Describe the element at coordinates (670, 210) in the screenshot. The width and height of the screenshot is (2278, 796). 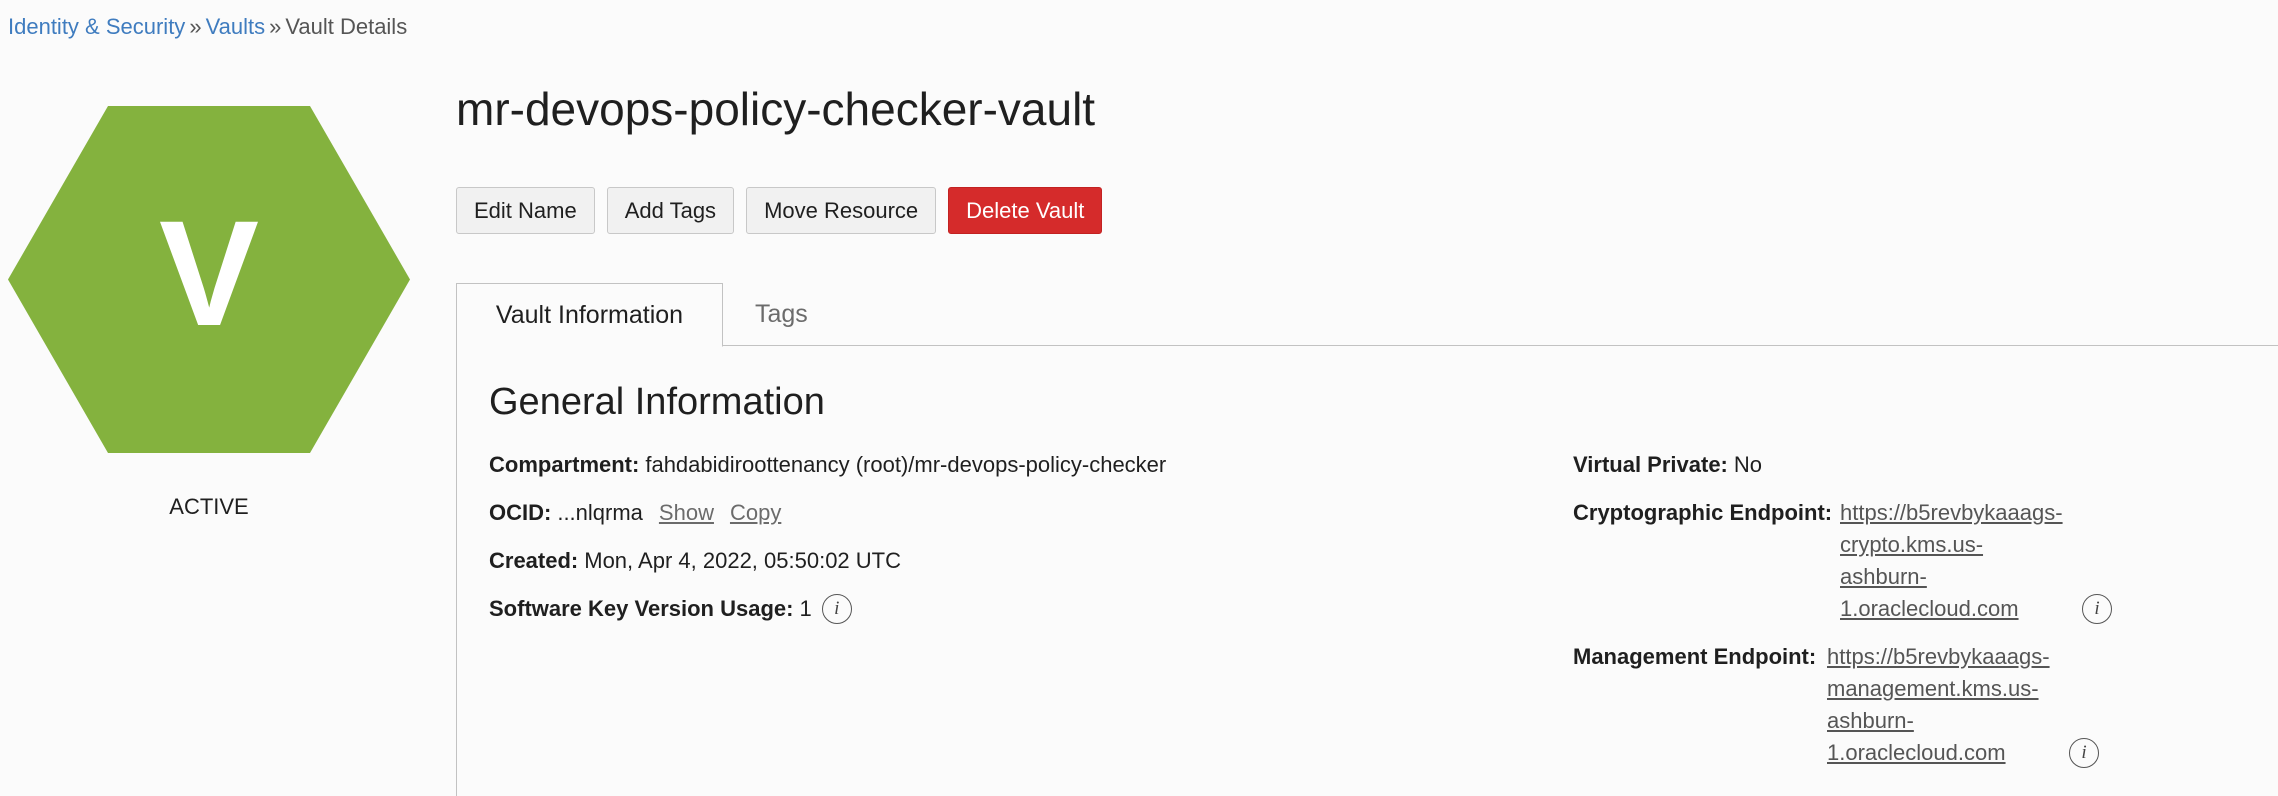
I see `add-tags-button: Add Tags` at that location.